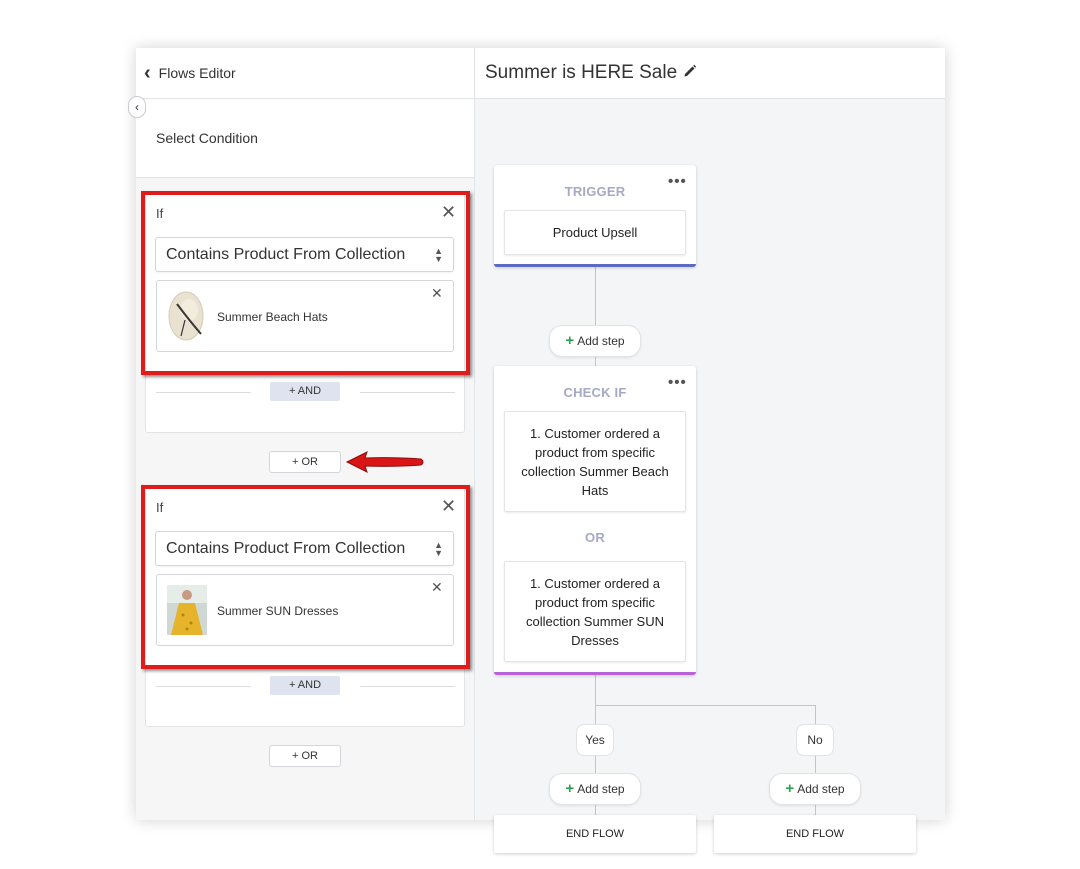 This screenshot has height=869, width=1080. I want to click on check-or-label: OR, so click(595, 537).